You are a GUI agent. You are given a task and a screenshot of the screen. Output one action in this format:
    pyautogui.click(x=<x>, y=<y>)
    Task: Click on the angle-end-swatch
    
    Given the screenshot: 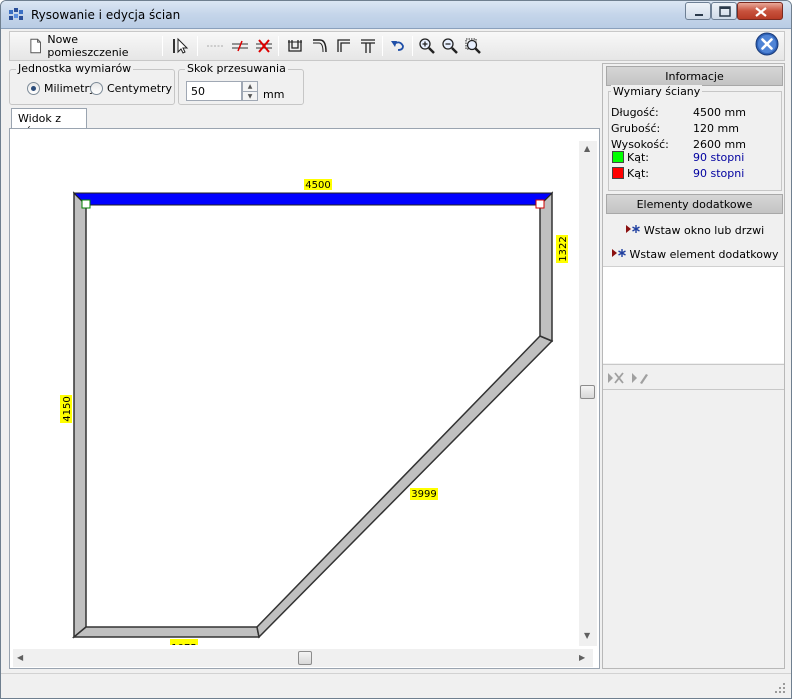 What is the action you would take?
    pyautogui.click(x=618, y=173)
    